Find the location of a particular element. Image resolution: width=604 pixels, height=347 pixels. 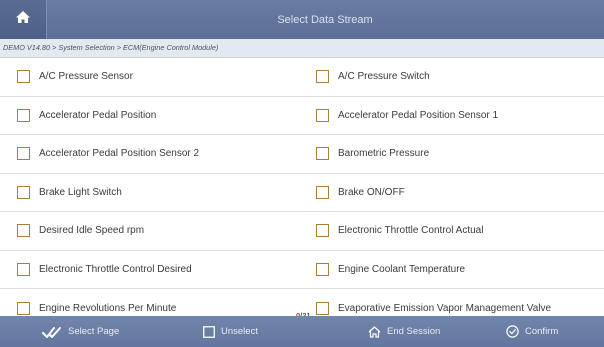

list-item: Barometric Pressure is located at coordinates (458, 154).